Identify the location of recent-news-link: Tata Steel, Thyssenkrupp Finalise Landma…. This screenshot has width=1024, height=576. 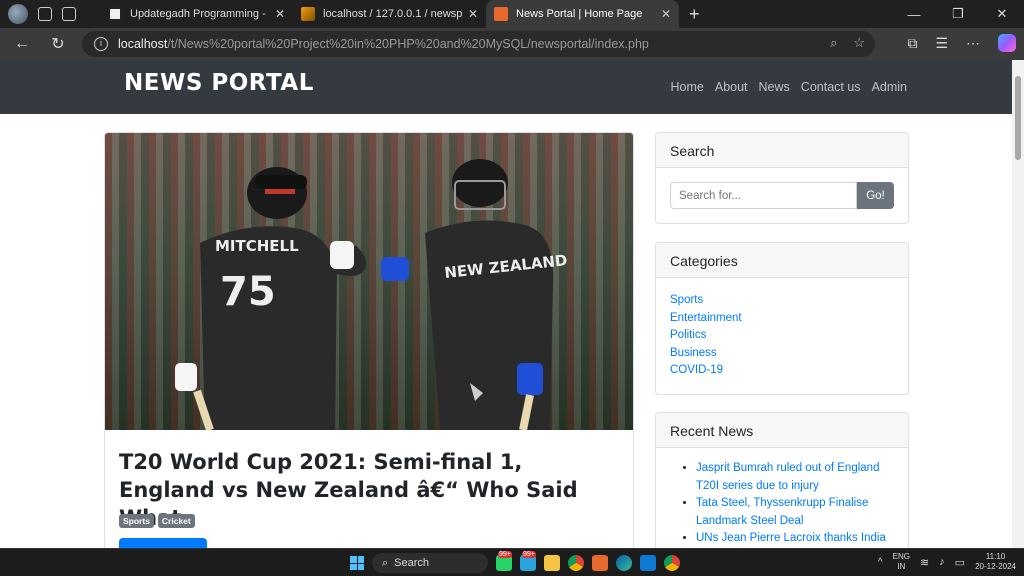
(795, 512).